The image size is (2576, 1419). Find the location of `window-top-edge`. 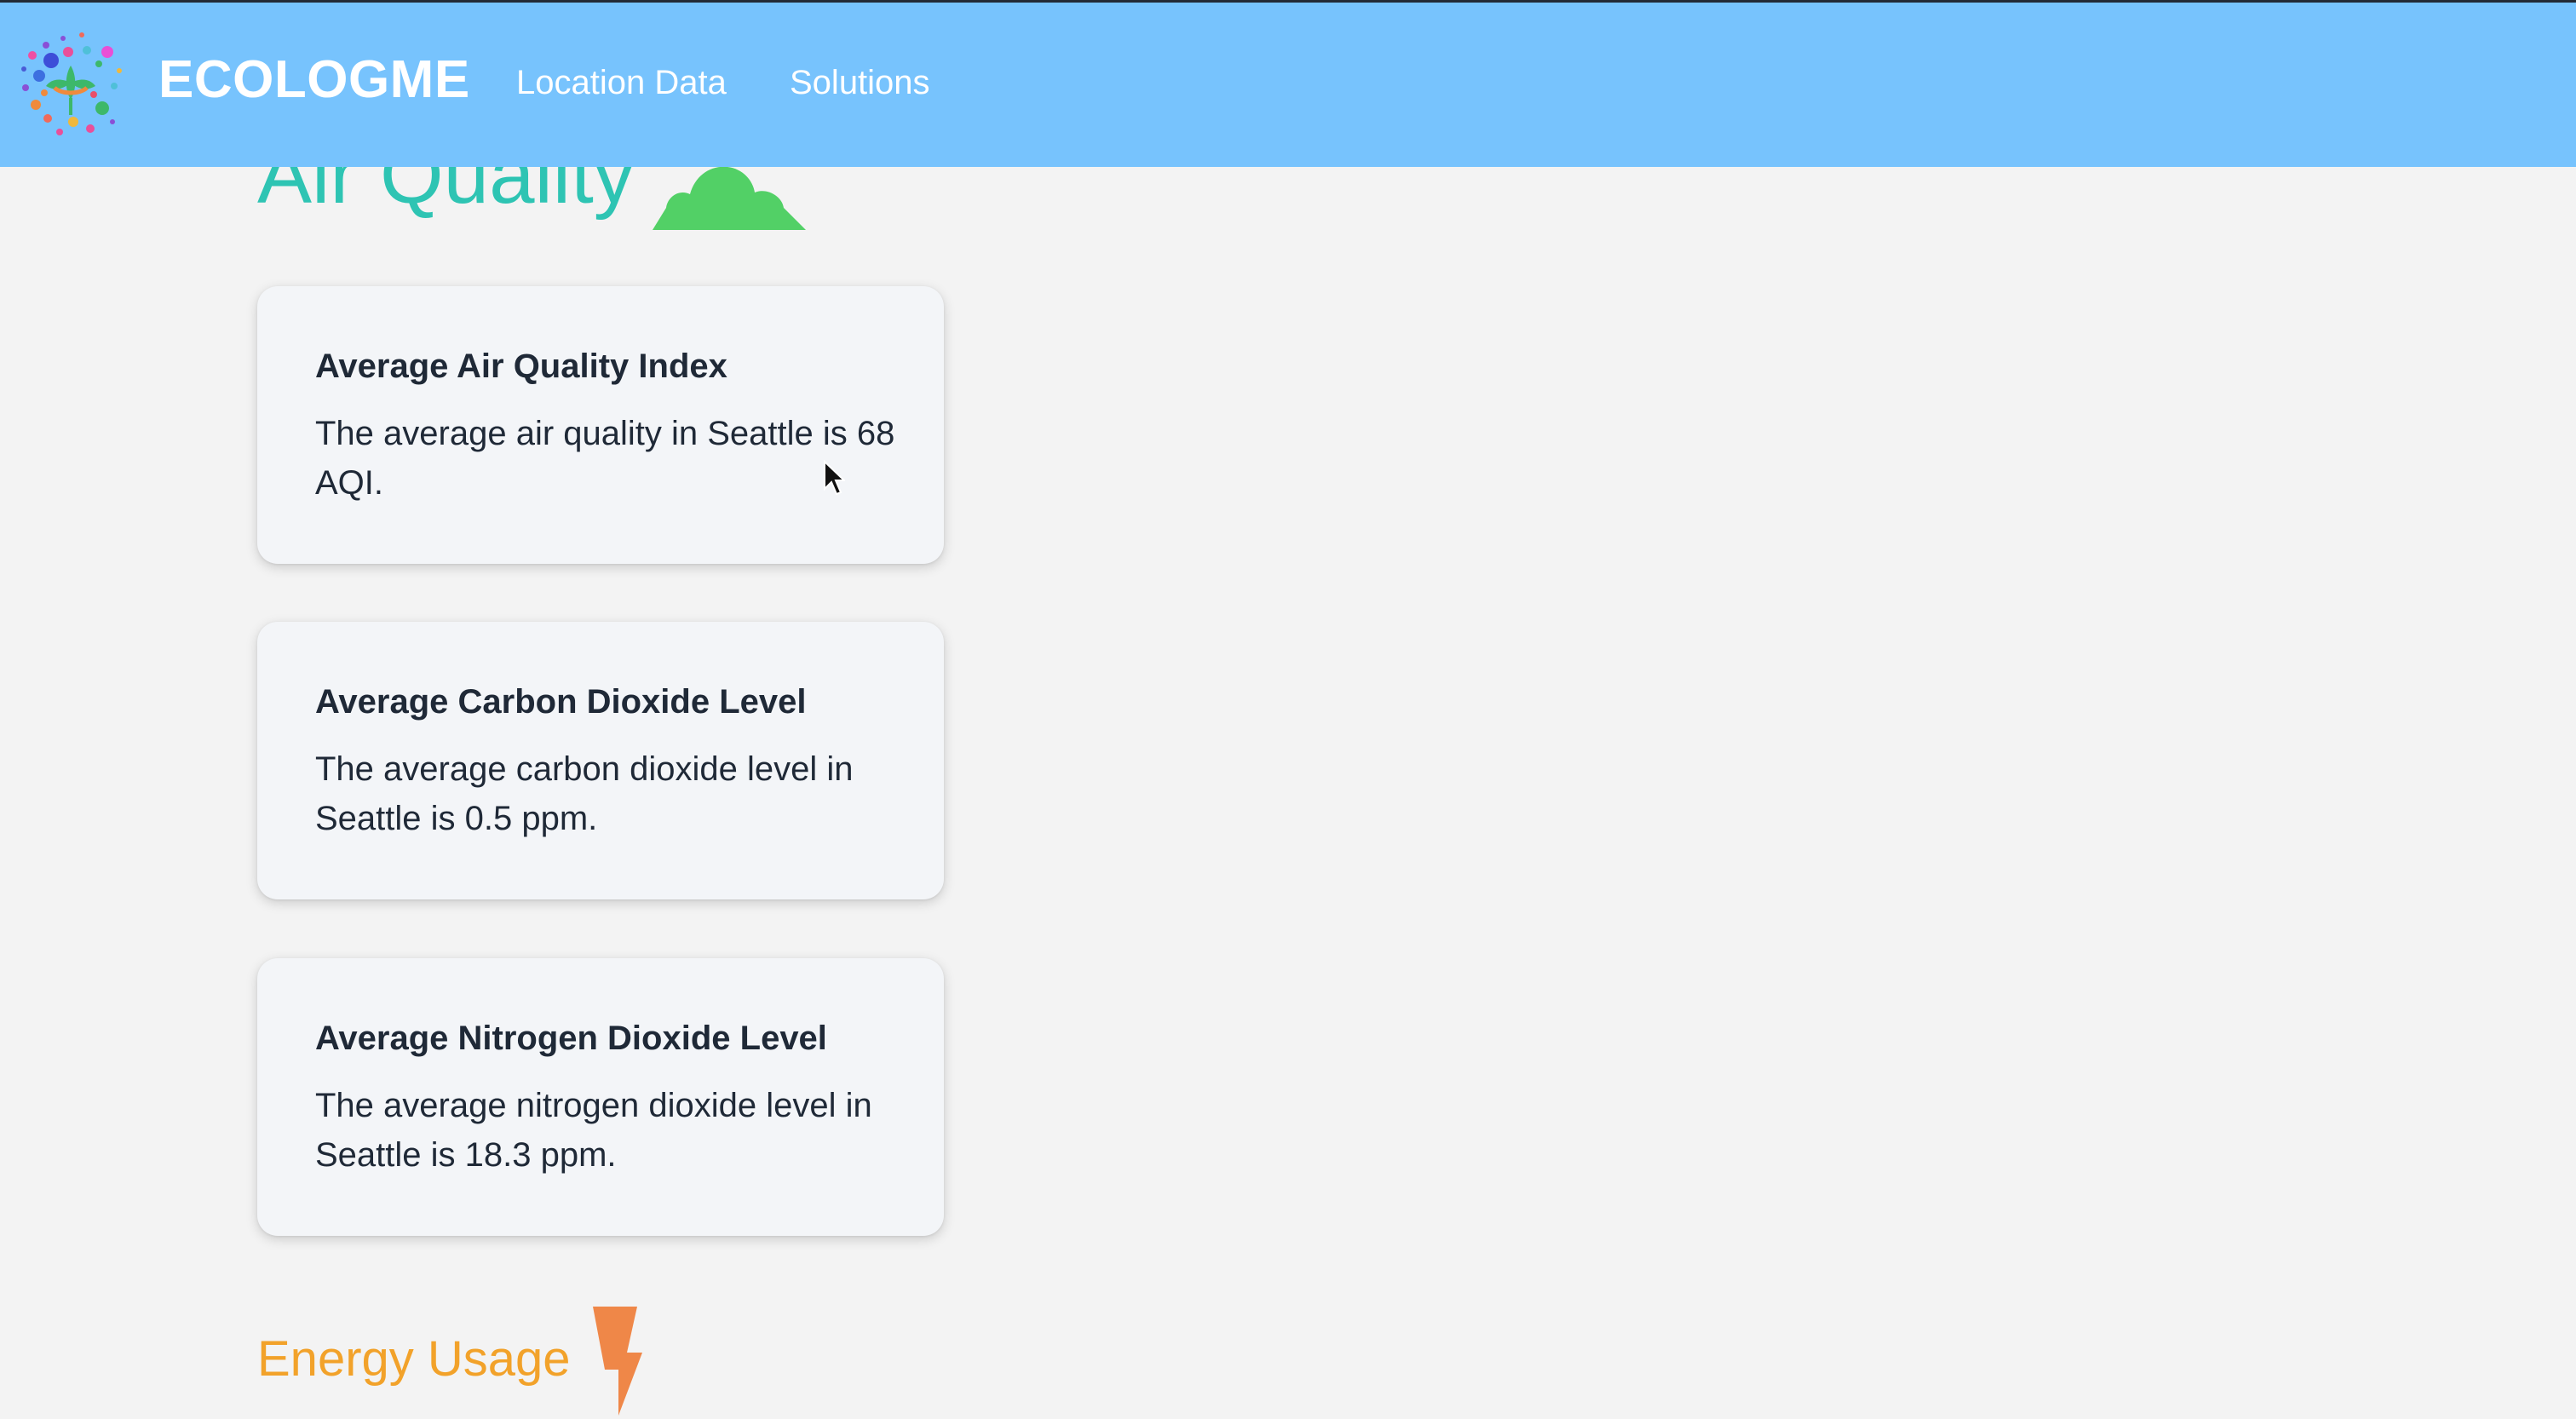

window-top-edge is located at coordinates (1288, 2).